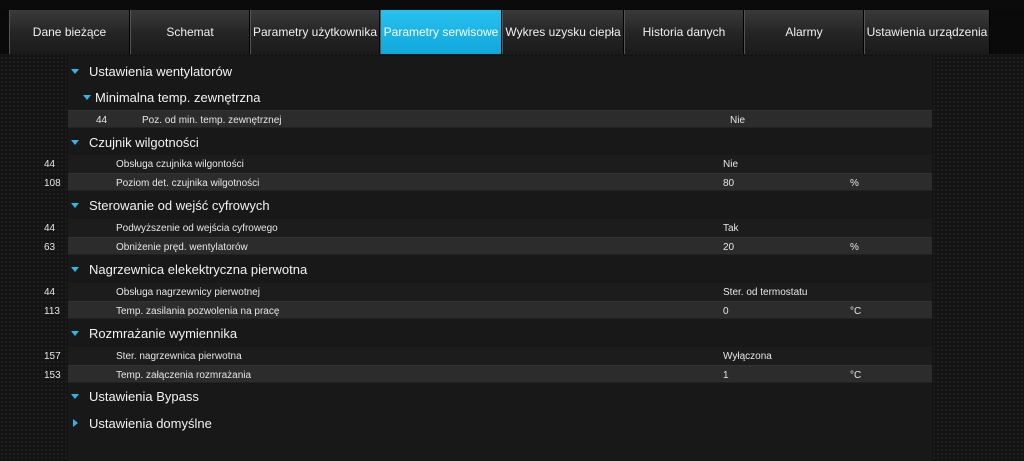 Image resolution: width=1024 pixels, height=461 pixels. I want to click on section-title: Minimalna temp. zewnętrzna, so click(178, 97).